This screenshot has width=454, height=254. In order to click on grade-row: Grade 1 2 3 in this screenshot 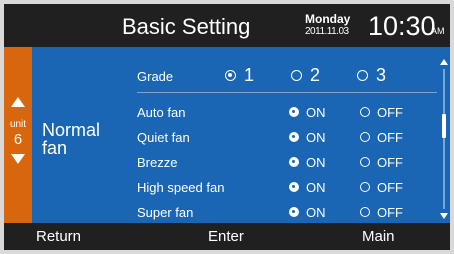, I will do `click(292, 76)`.